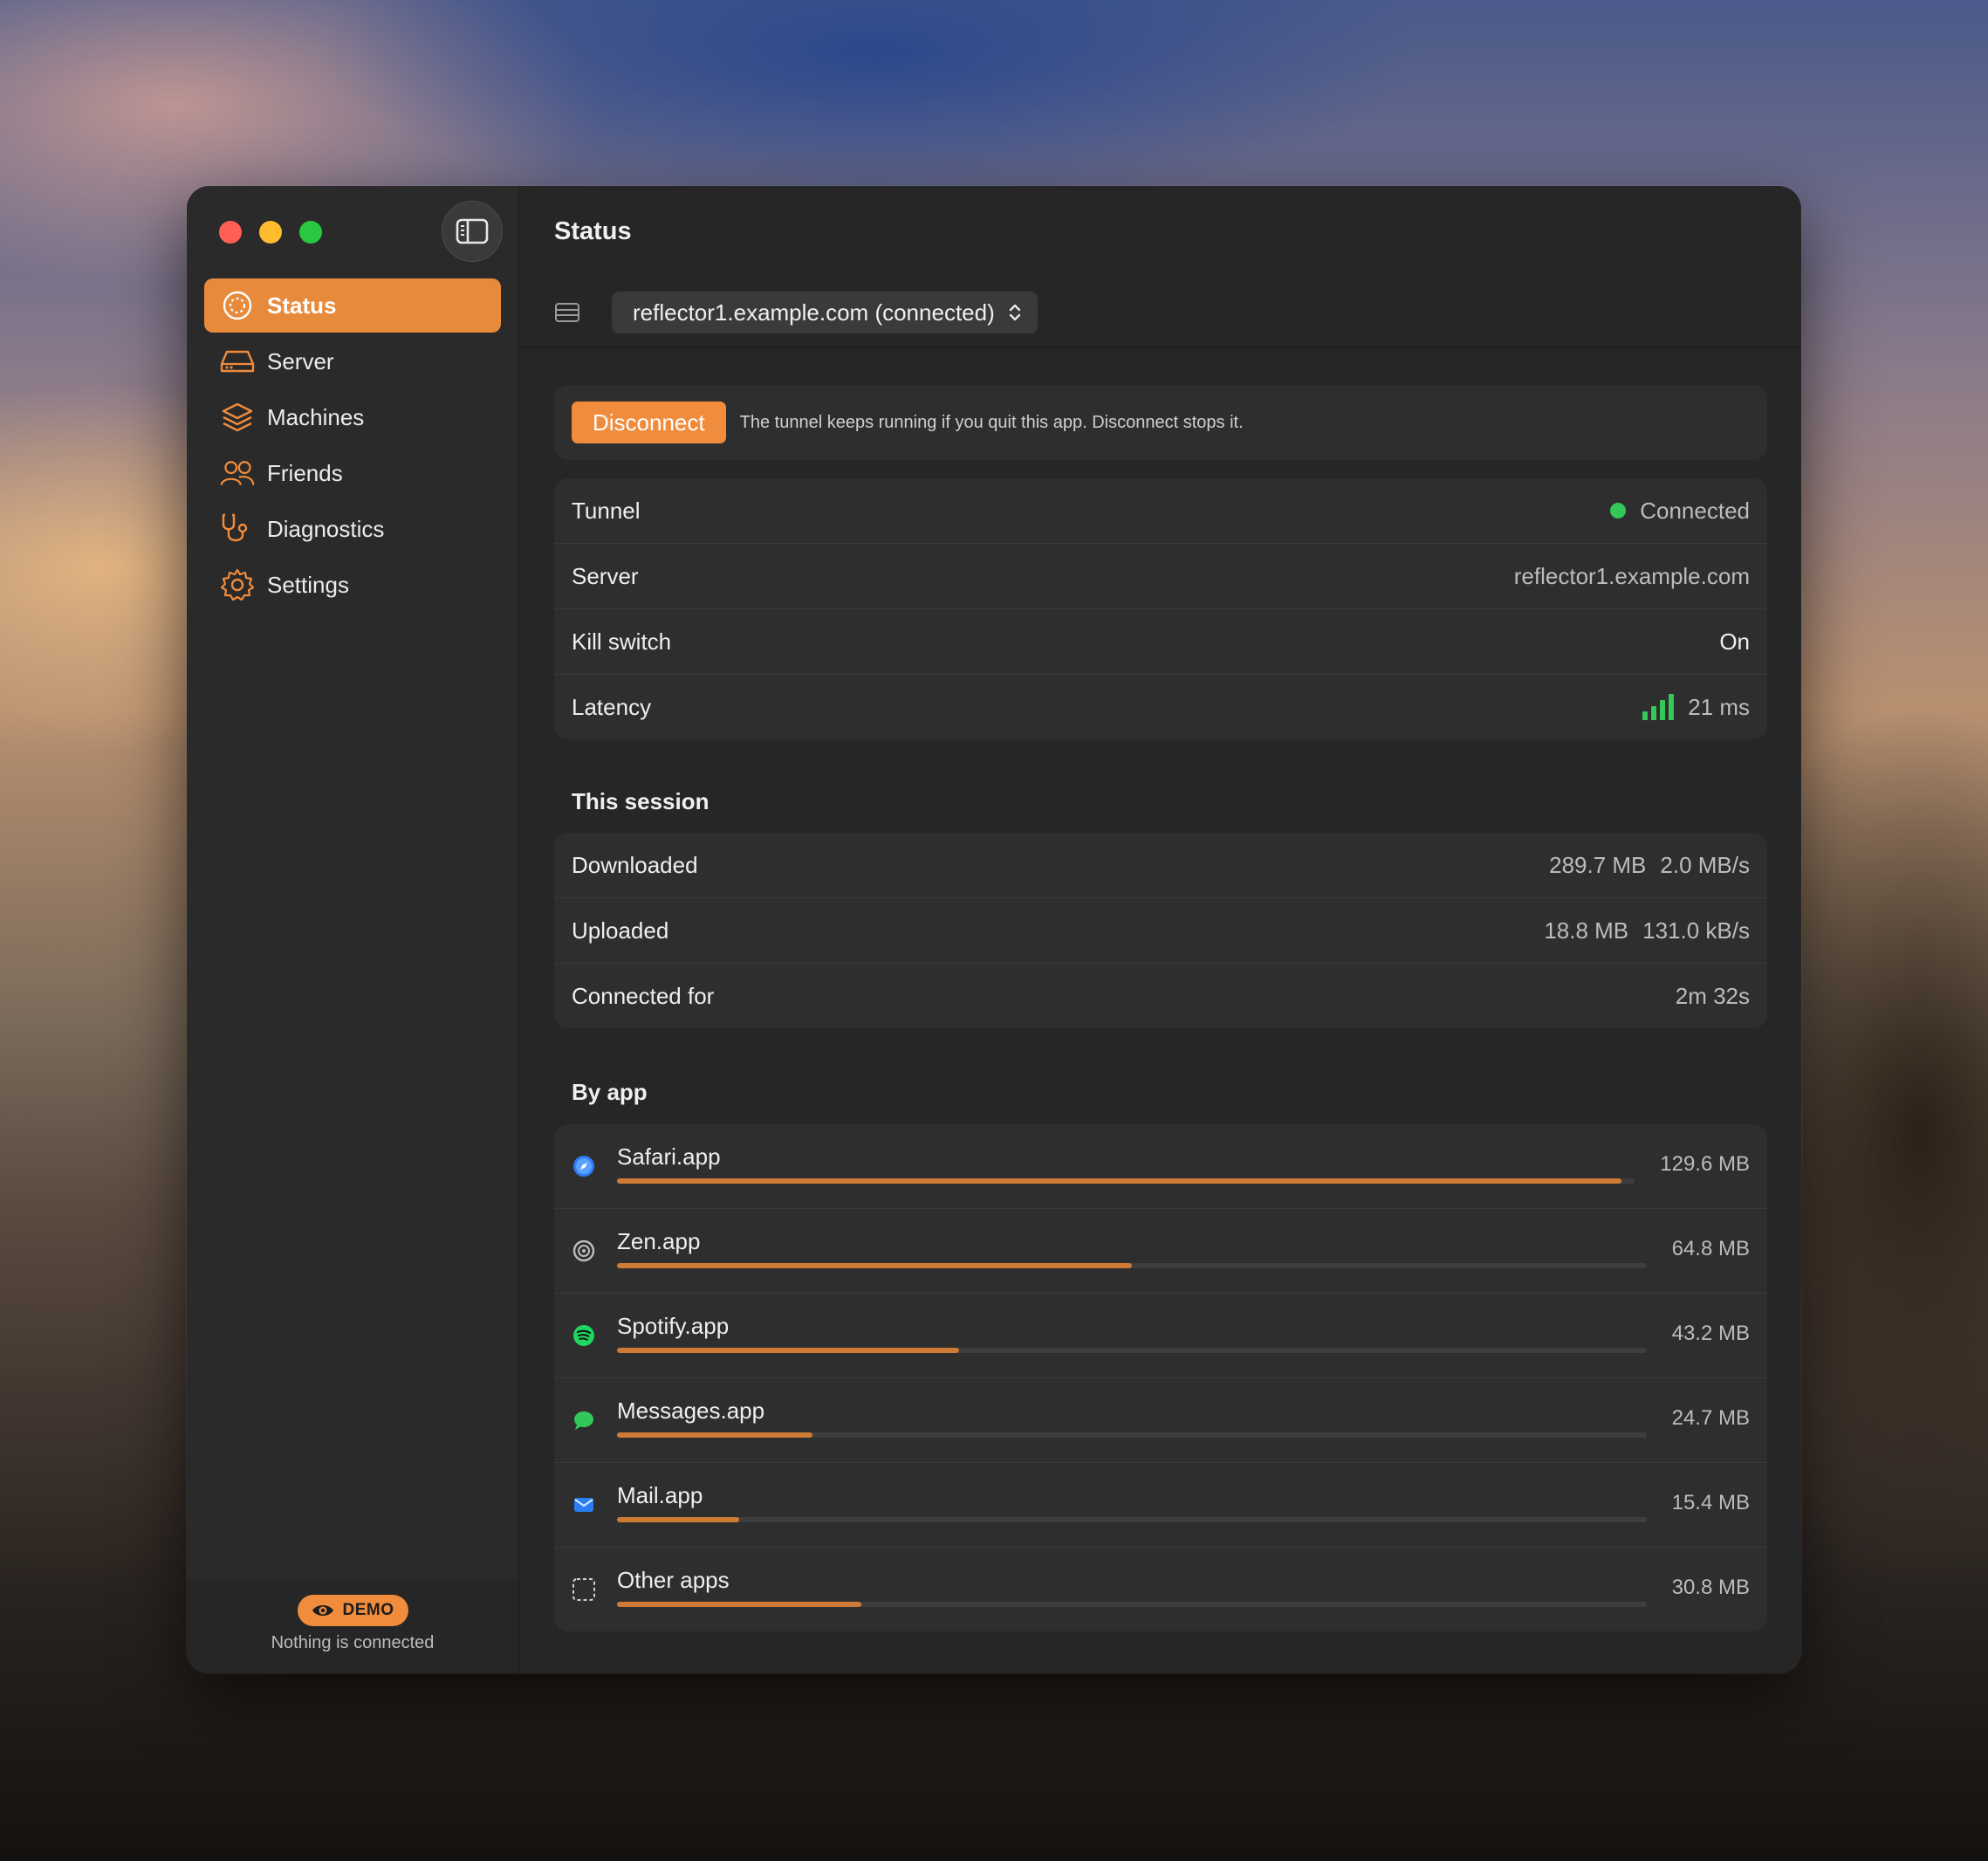 This screenshot has height=1861, width=1988. What do you see at coordinates (649, 423) in the screenshot?
I see `disconnect-button: Disconnect` at bounding box center [649, 423].